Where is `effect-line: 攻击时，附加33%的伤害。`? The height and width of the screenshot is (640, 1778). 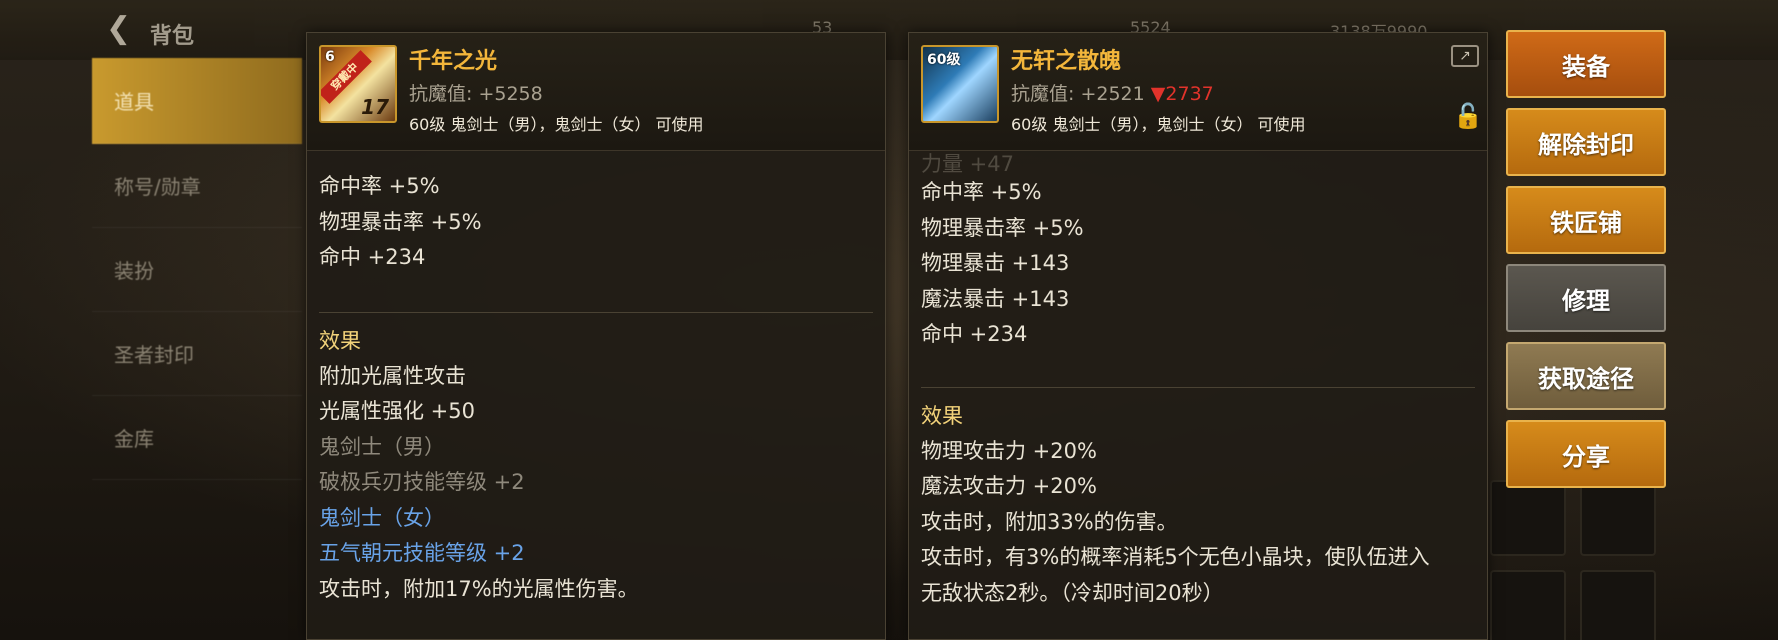
effect-line: 攻击时，附加33%的伤害。 is located at coordinates (1049, 521).